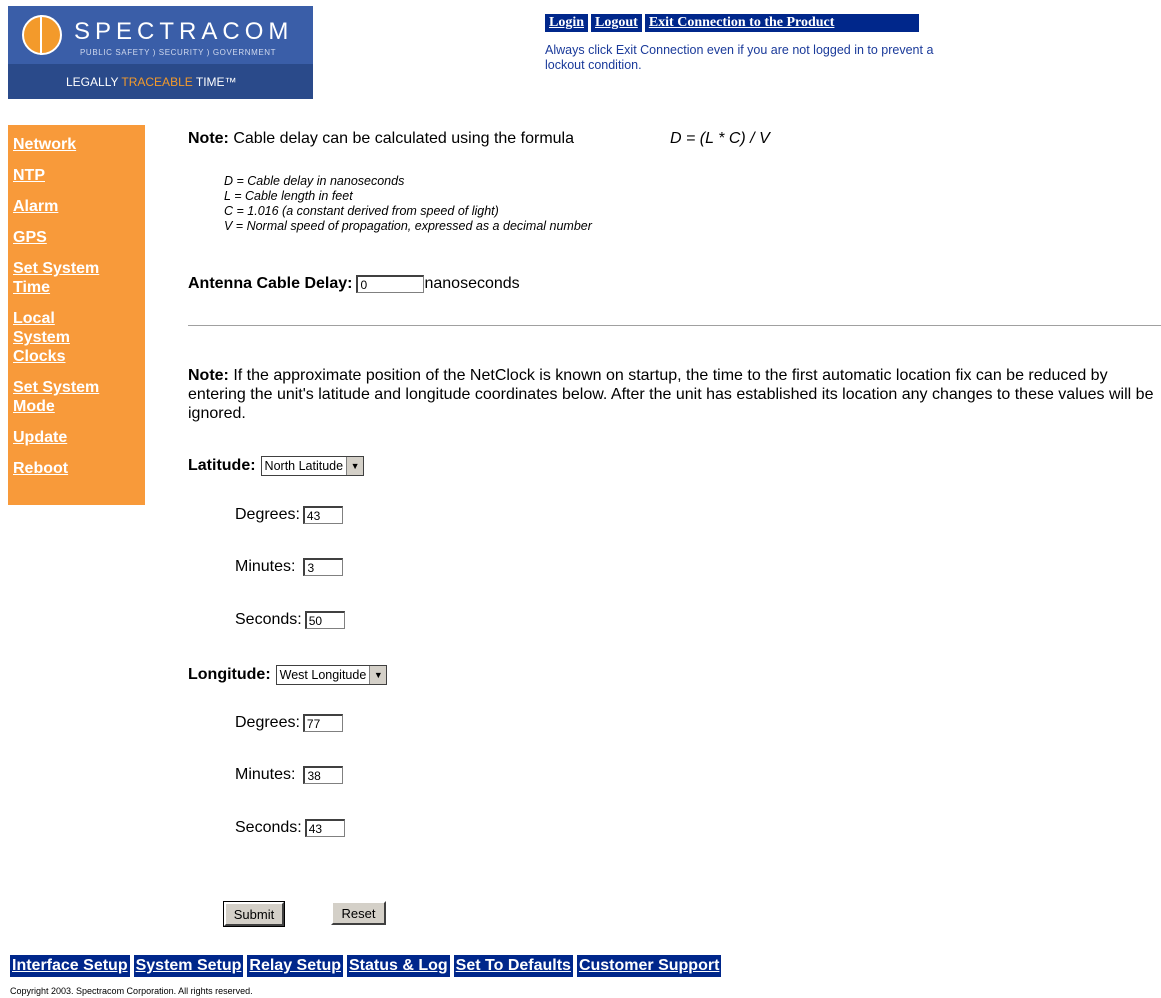  I want to click on longitude-seconds-input, so click(324, 828).